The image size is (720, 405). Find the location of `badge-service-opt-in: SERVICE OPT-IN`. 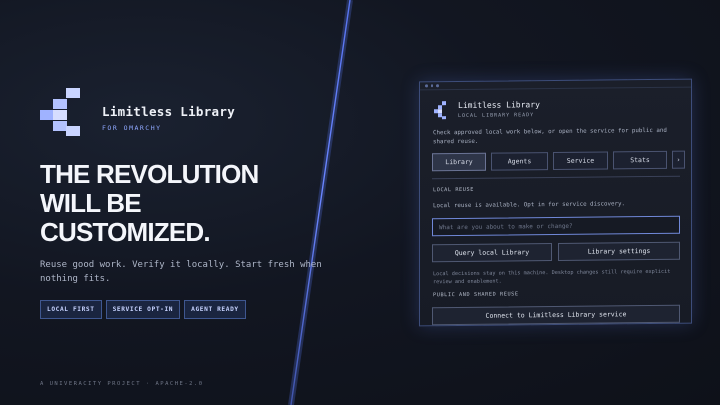

badge-service-opt-in: SERVICE OPT-IN is located at coordinates (143, 309).